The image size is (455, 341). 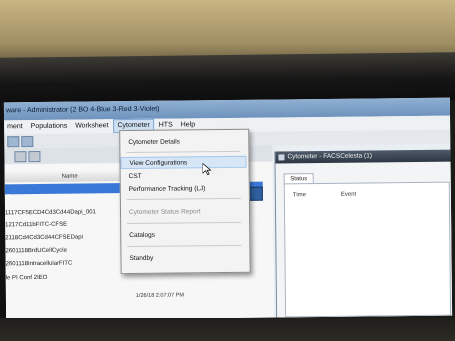 I want to click on column-header-time: Time, so click(x=299, y=195).